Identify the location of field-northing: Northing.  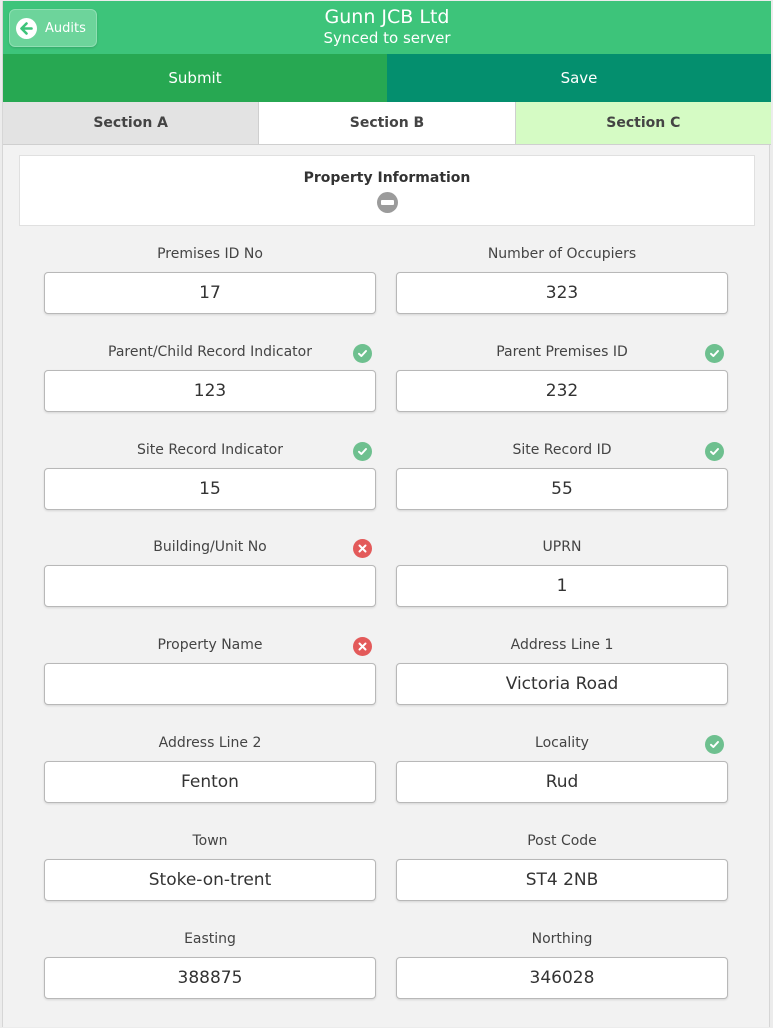
(562, 964).